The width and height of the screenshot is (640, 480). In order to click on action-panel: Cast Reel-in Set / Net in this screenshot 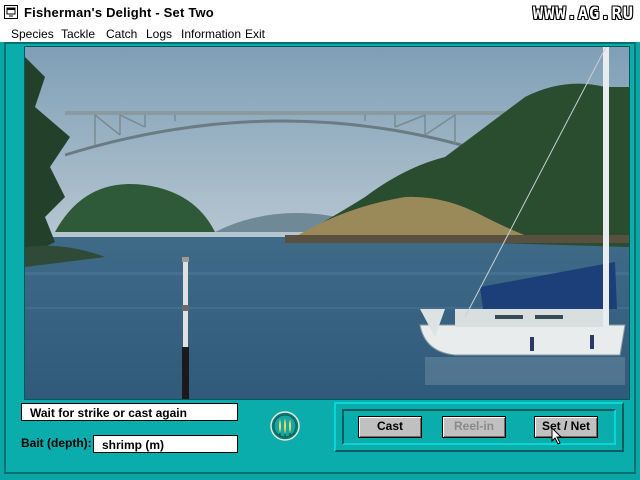, I will do `click(479, 427)`.